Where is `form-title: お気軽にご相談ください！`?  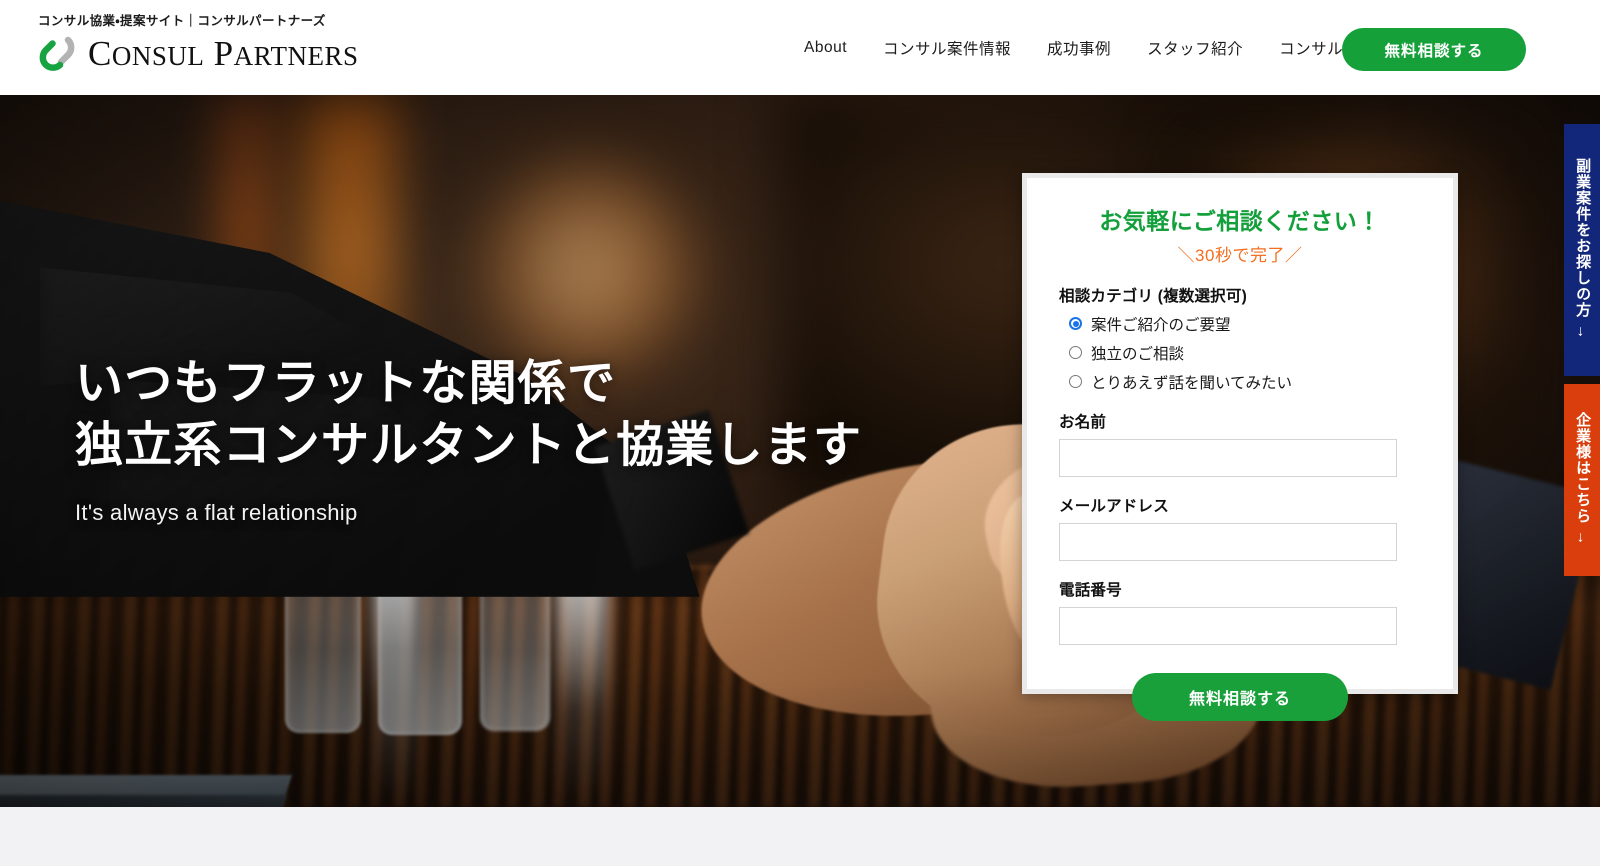
form-title: お気軽にご相談ください！ is located at coordinates (1240, 221).